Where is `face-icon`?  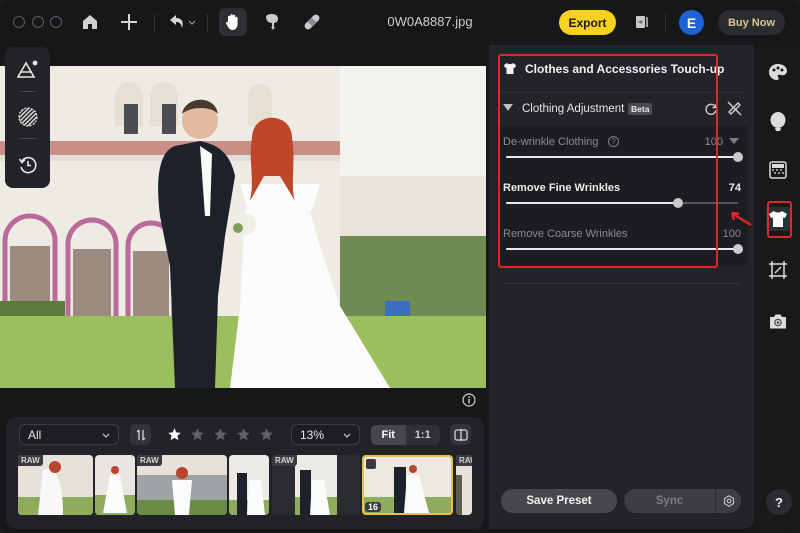 face-icon is located at coordinates (778, 121).